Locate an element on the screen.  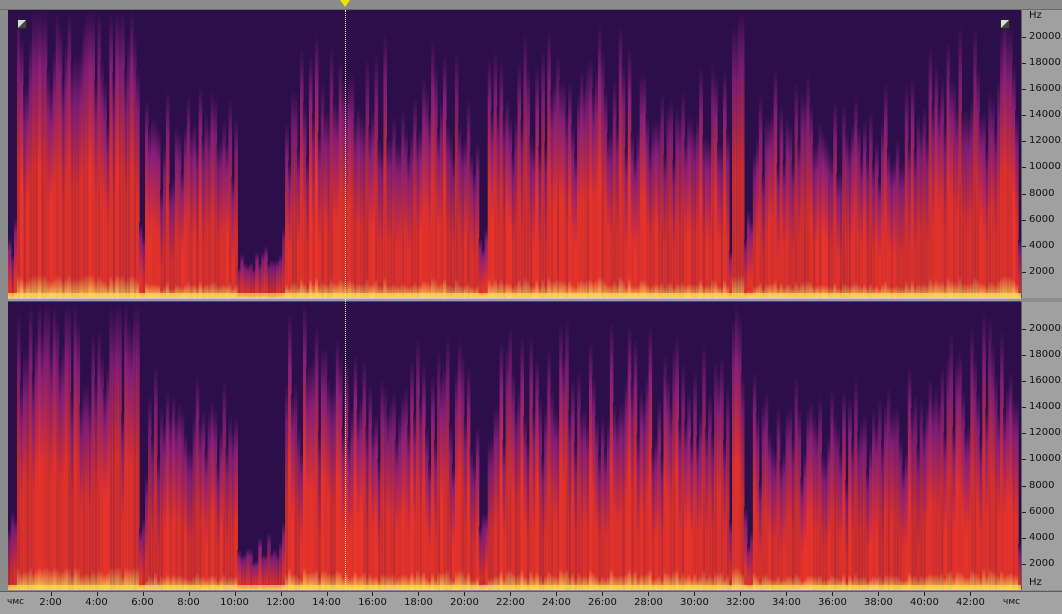
time-tick-label: 42:00 is located at coordinates (970, 602).